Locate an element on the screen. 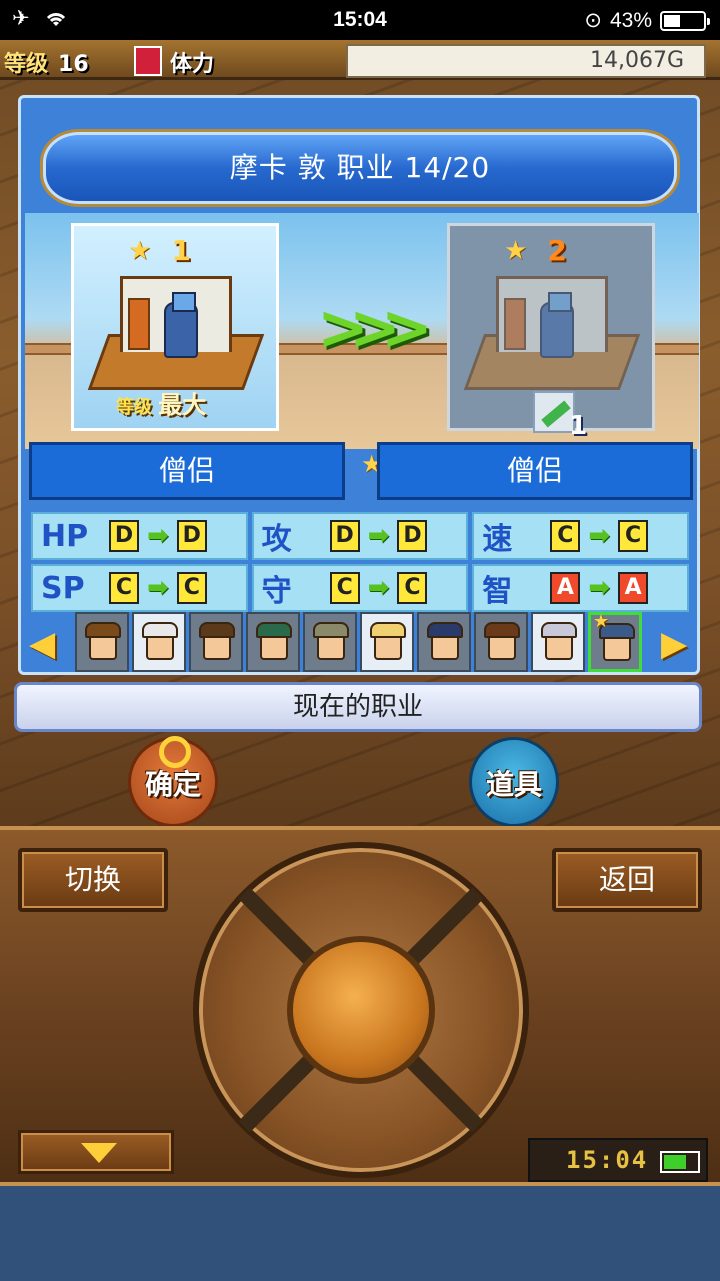 Image resolution: width=720 pixels, height=1281 pixels. dialog-title: 摩卡 敦 职业 14/20 is located at coordinates (360, 168).